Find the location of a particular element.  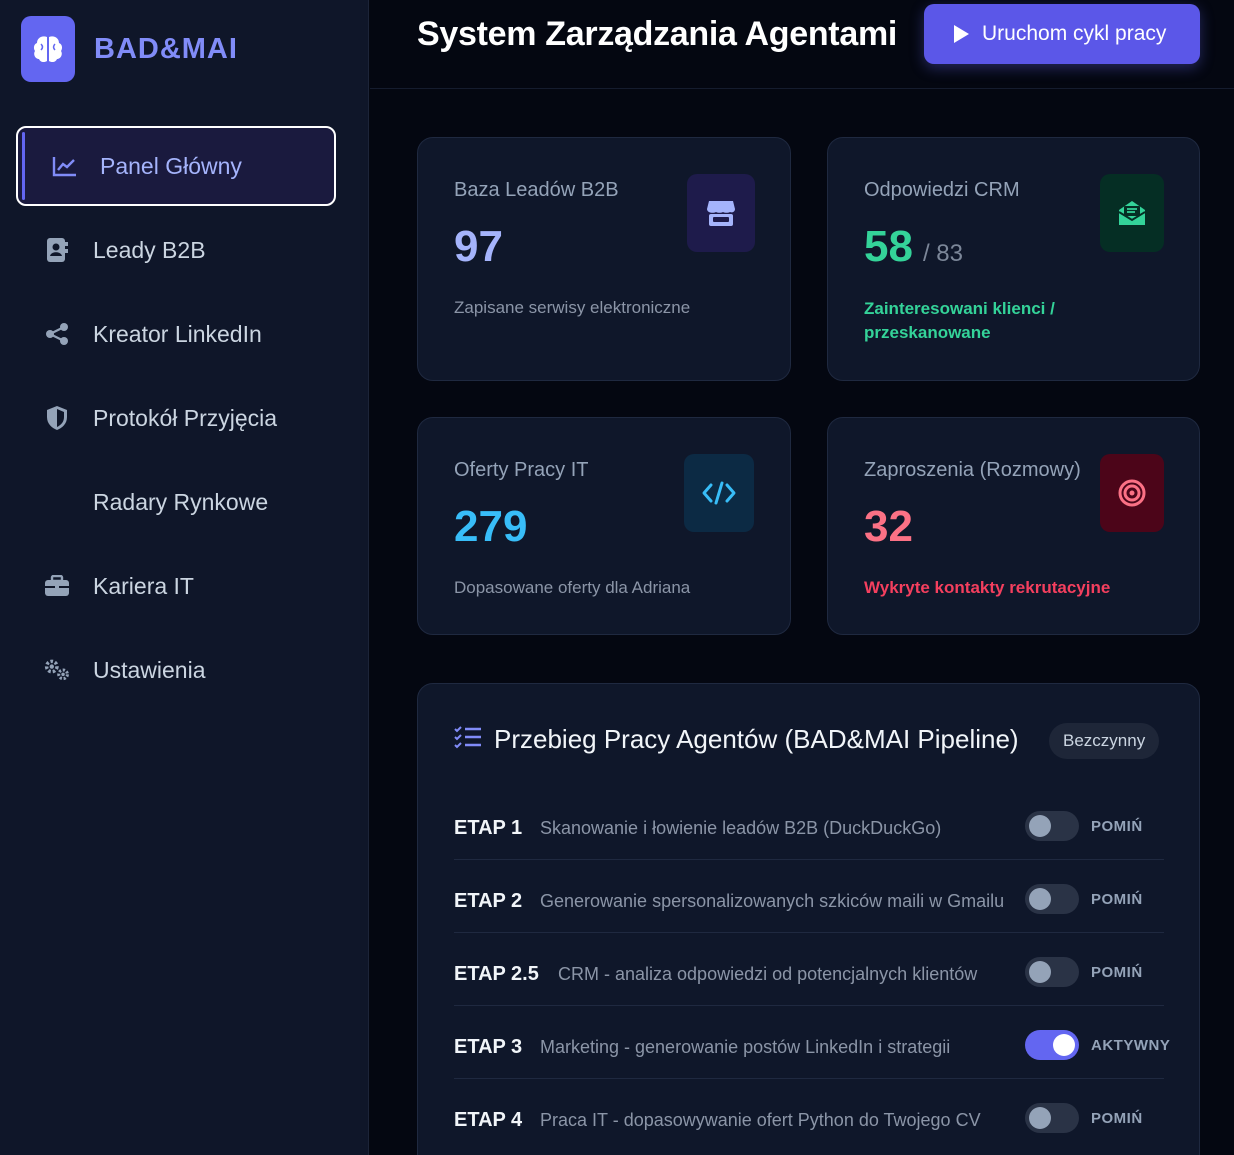

run-cycle-button: Uruchom cykl pracy is located at coordinates (1062, 34).